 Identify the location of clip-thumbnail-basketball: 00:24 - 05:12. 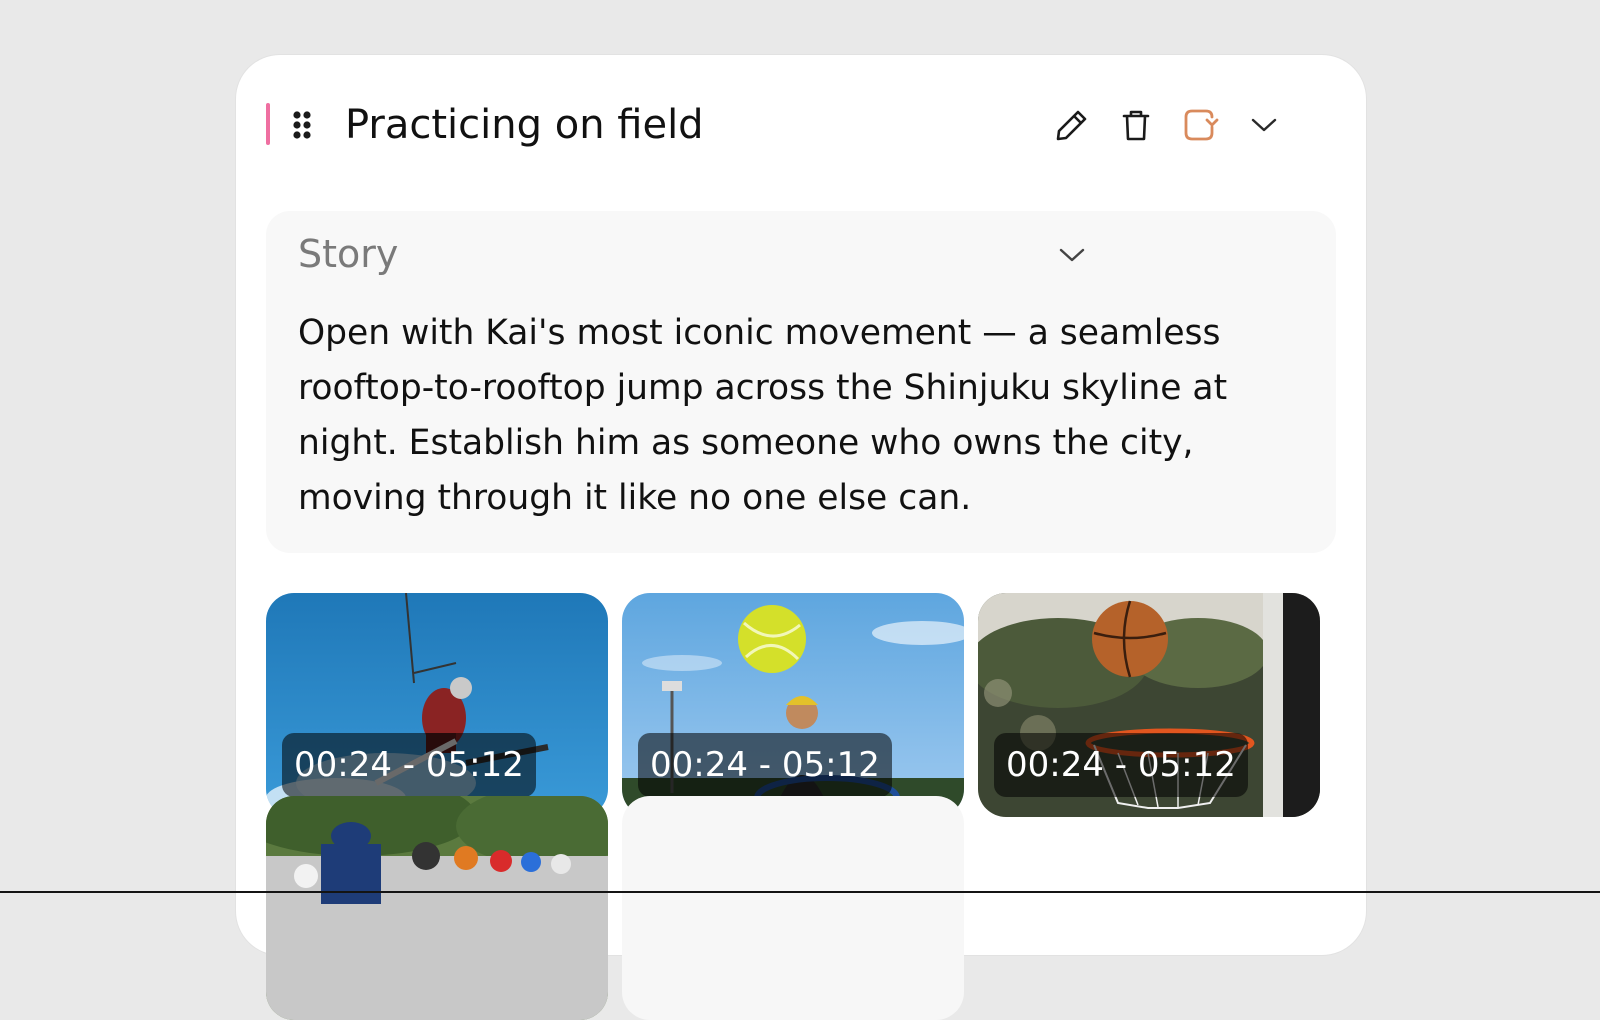
(1149, 705).